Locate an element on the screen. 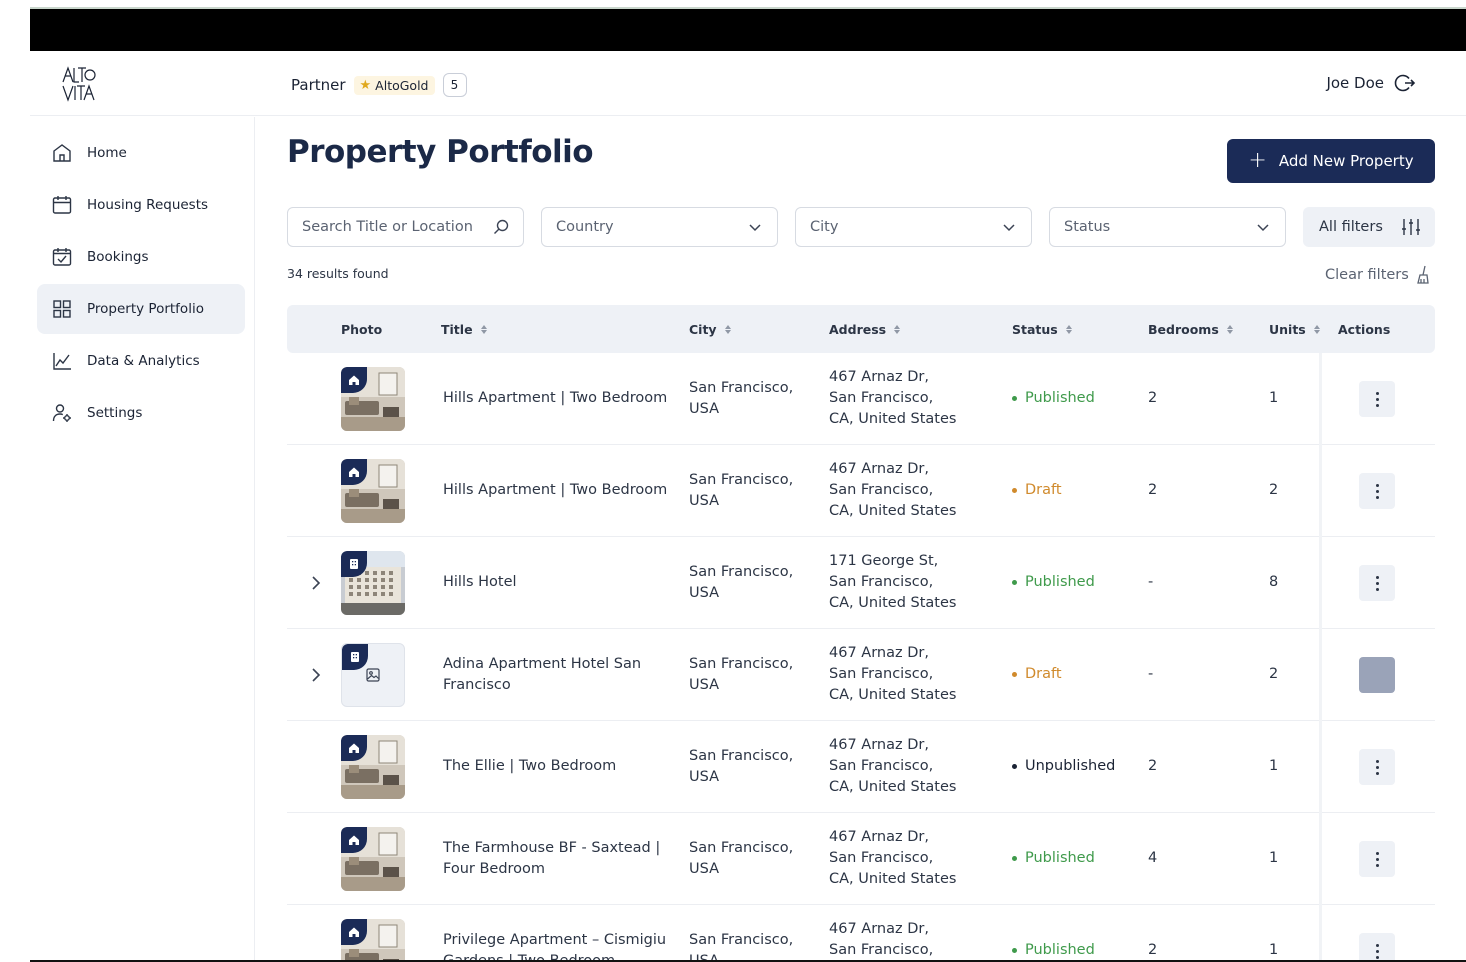 This screenshot has height=962, width=1466. city-select: City is located at coordinates (913, 227).